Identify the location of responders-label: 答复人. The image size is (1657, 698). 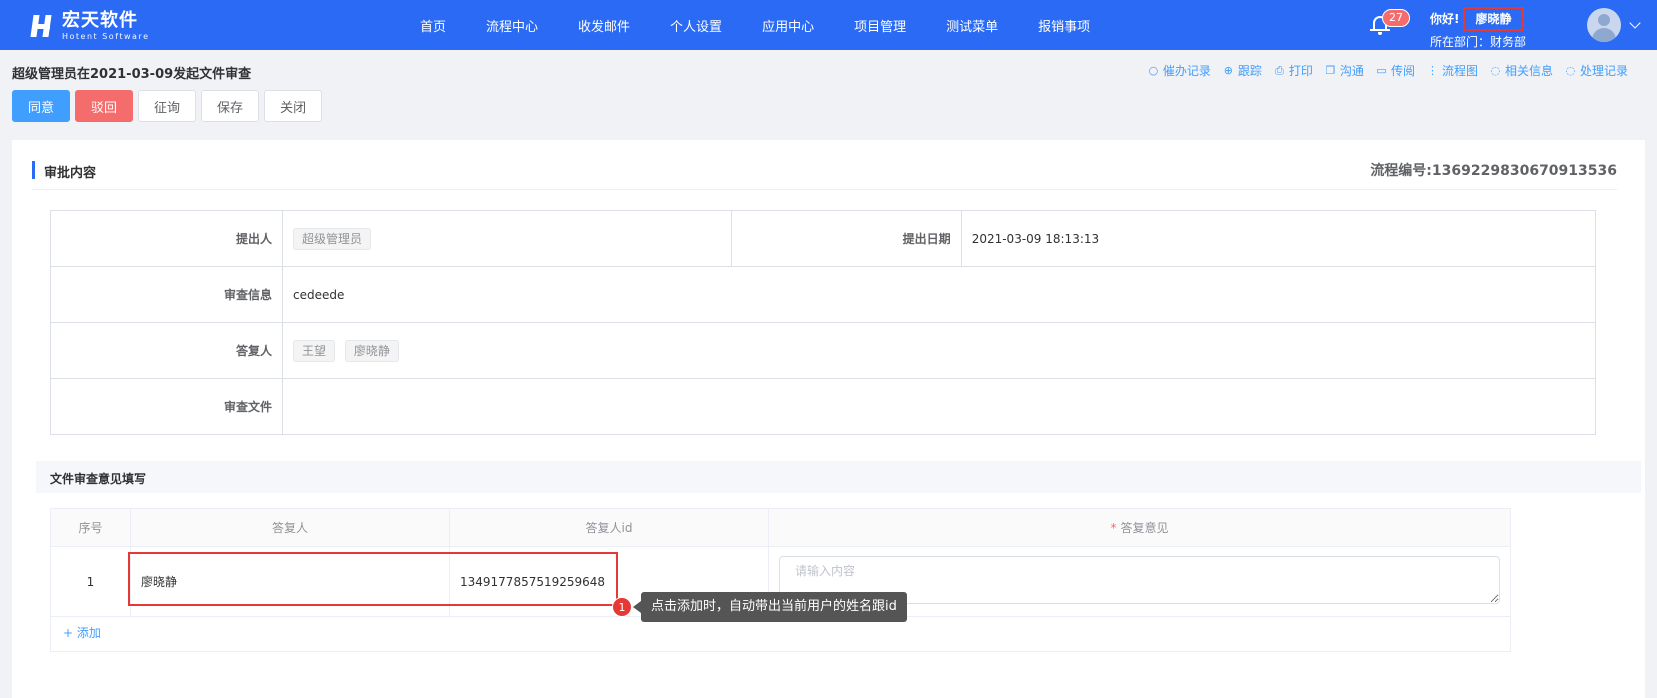
(166, 350).